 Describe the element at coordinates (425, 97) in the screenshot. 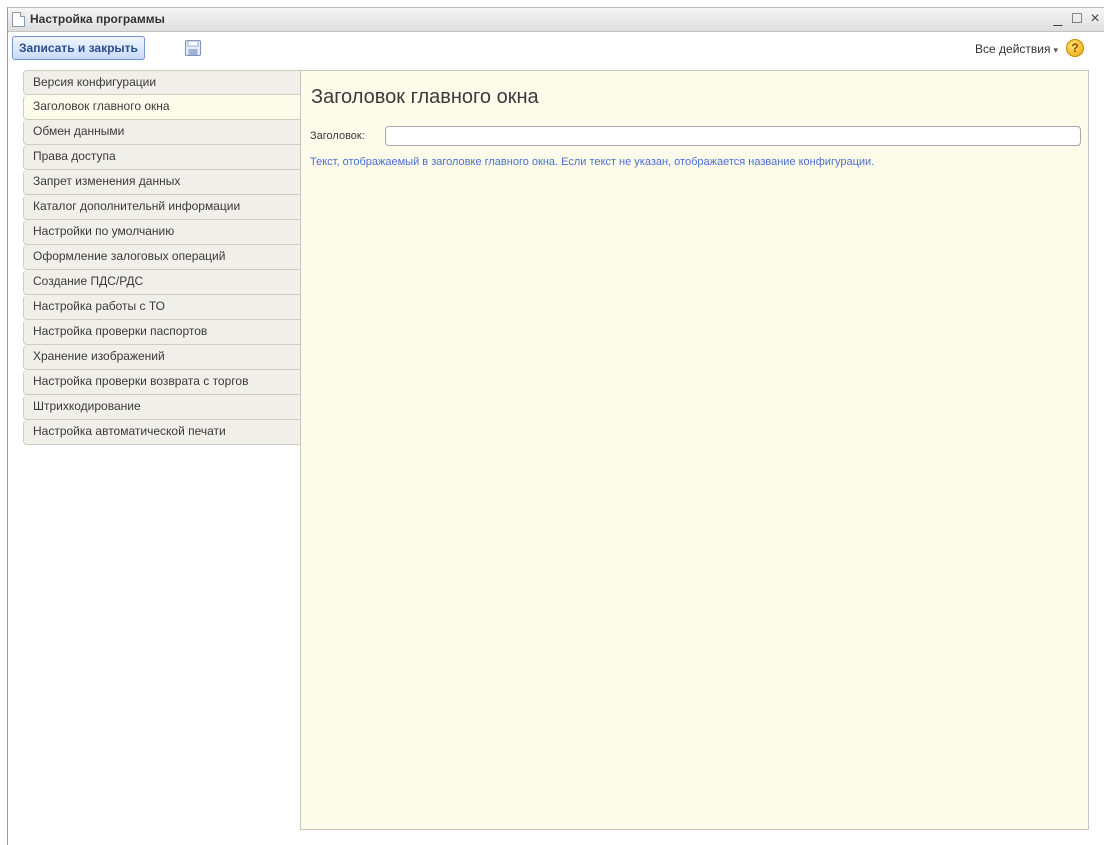

I see `page-title: Заголовок главного окна` at that location.